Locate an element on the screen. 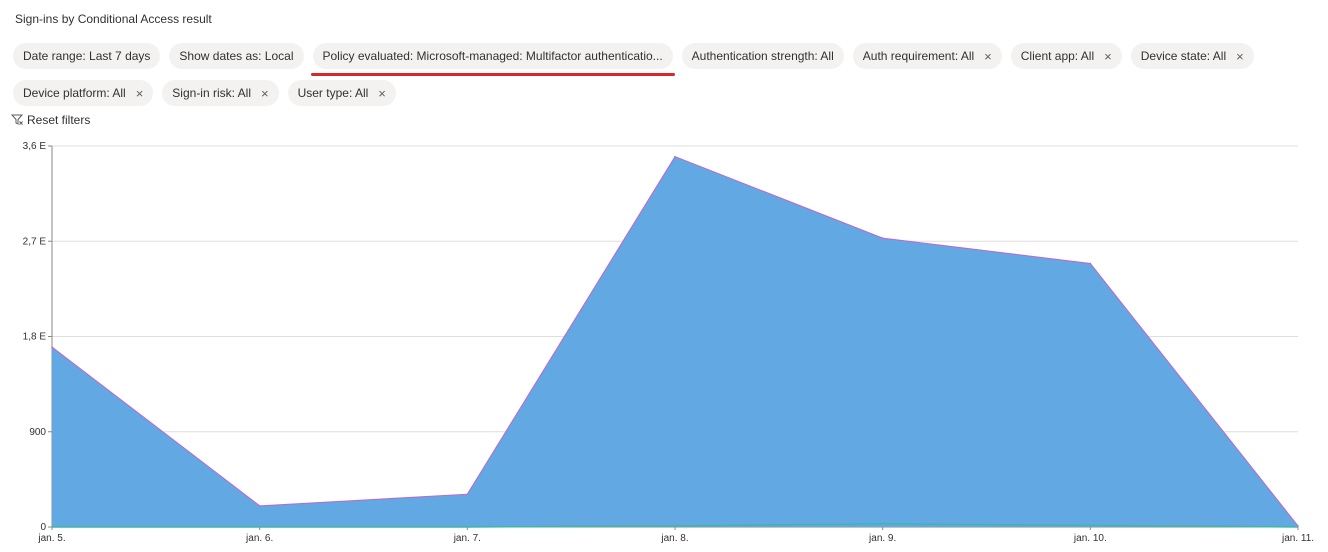  x-tick-label: jan. 11. is located at coordinates (1297, 538).